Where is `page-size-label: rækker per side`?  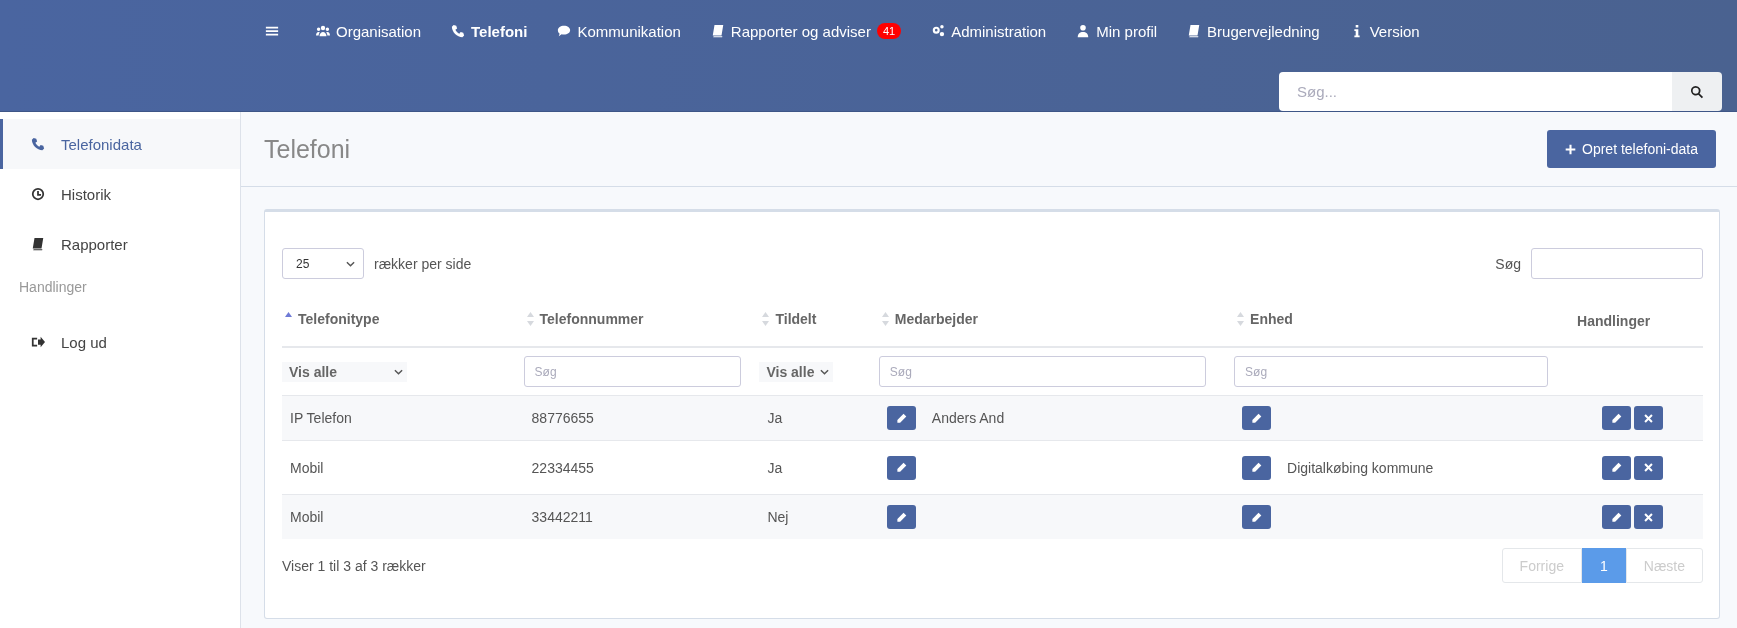 page-size-label: rækker per side is located at coordinates (423, 263).